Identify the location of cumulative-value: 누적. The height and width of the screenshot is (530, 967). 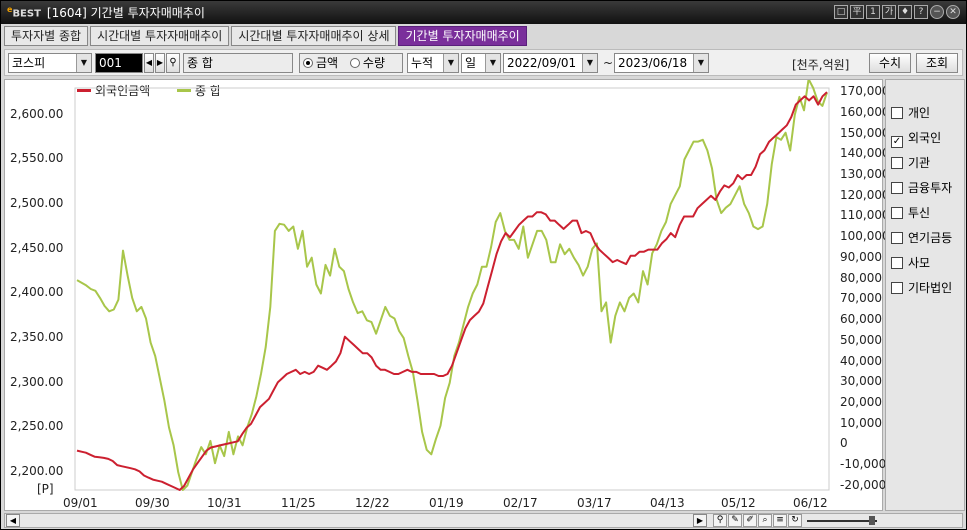
(422, 63).